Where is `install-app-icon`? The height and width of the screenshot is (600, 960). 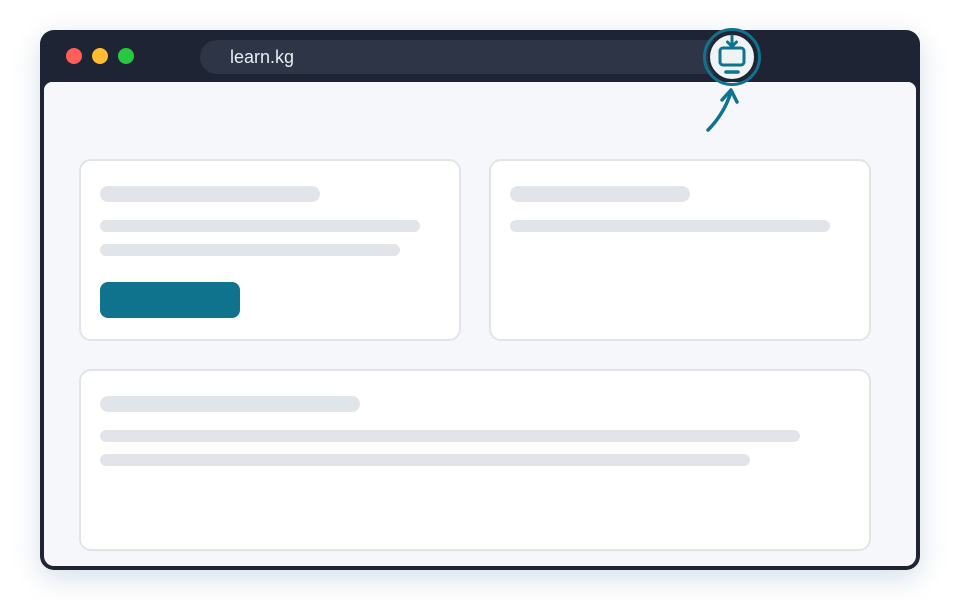
install-app-icon is located at coordinates (732, 57).